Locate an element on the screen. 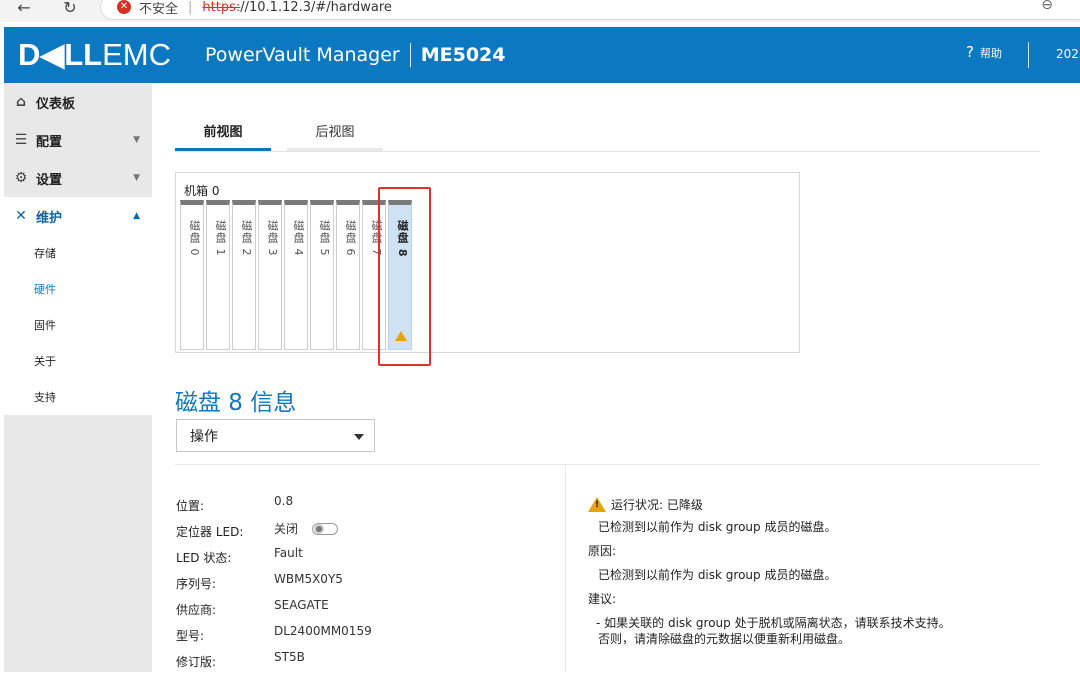 The height and width of the screenshot is (676, 1080). disk-slot-label: 磁盘 6 is located at coordinates (350, 238).